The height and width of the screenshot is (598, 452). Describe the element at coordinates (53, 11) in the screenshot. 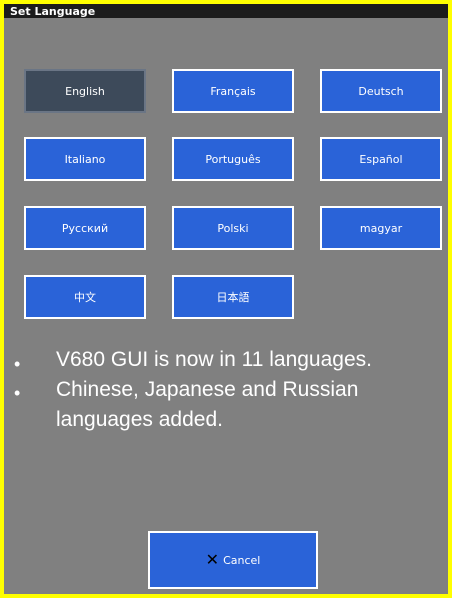

I see `dialog-title: Set Language` at that location.